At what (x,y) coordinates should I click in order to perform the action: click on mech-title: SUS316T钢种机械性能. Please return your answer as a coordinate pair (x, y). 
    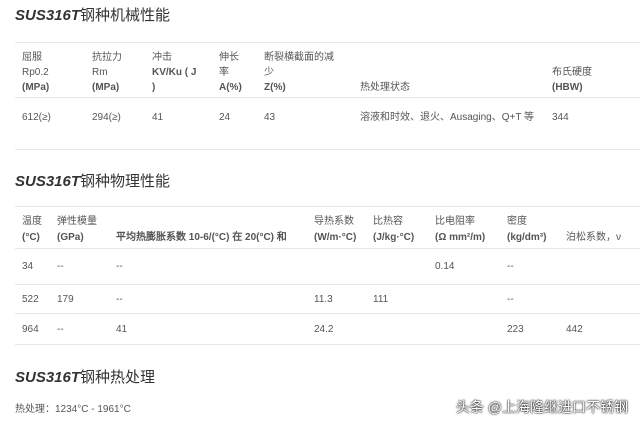
    Looking at the image, I should click on (93, 15).